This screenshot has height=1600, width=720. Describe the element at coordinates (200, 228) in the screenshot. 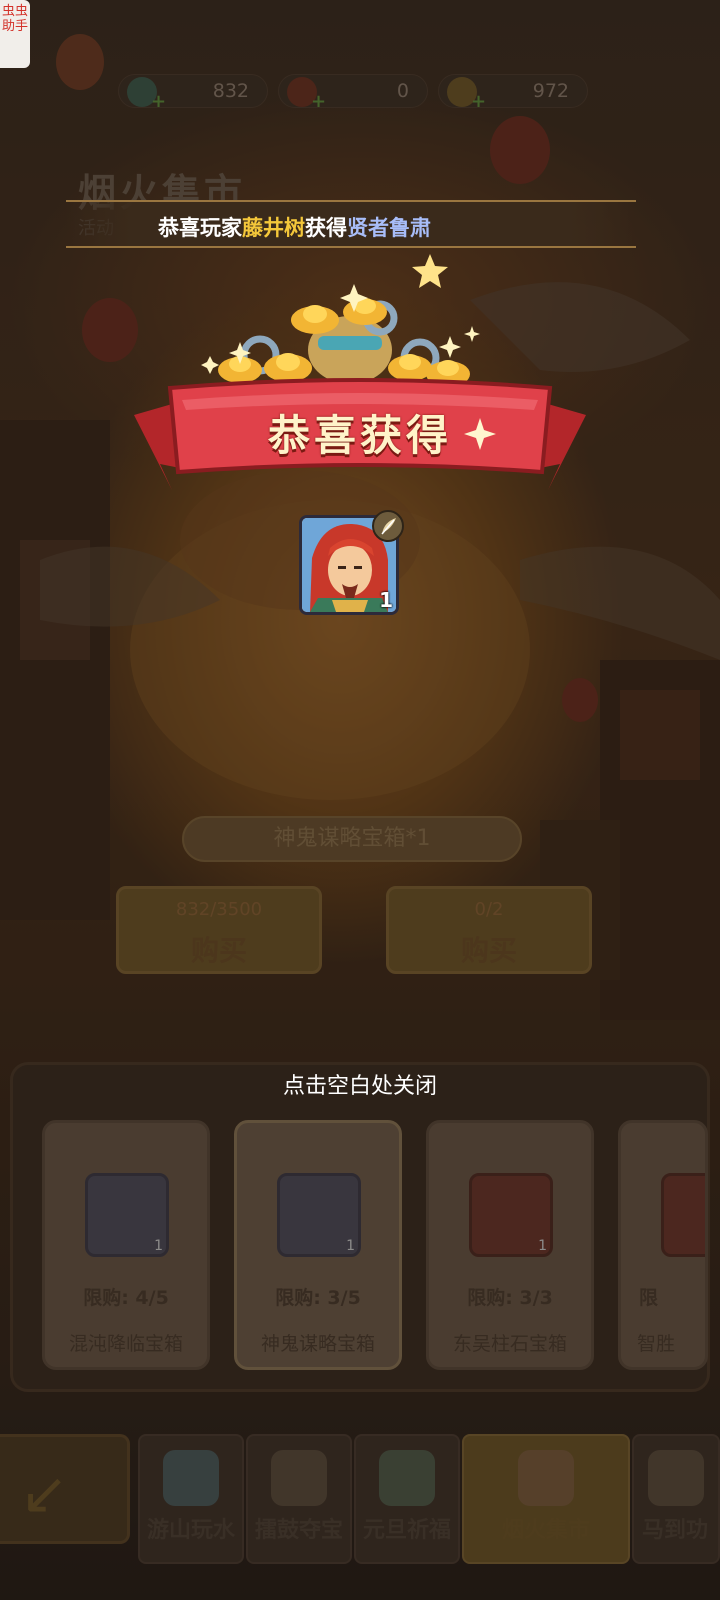

I see `broadcast-part1: 恭喜玩家` at that location.